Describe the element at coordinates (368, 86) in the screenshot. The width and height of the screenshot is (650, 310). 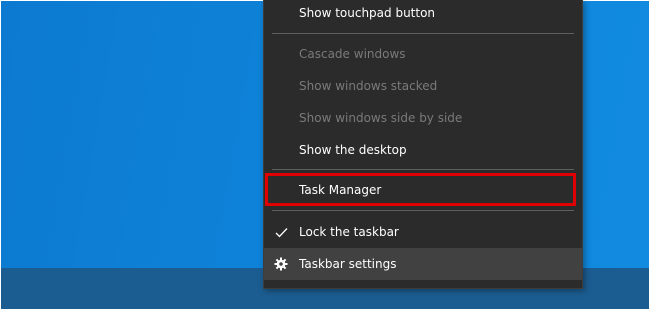
I see `menu-item-label: Show windows stacked` at that location.